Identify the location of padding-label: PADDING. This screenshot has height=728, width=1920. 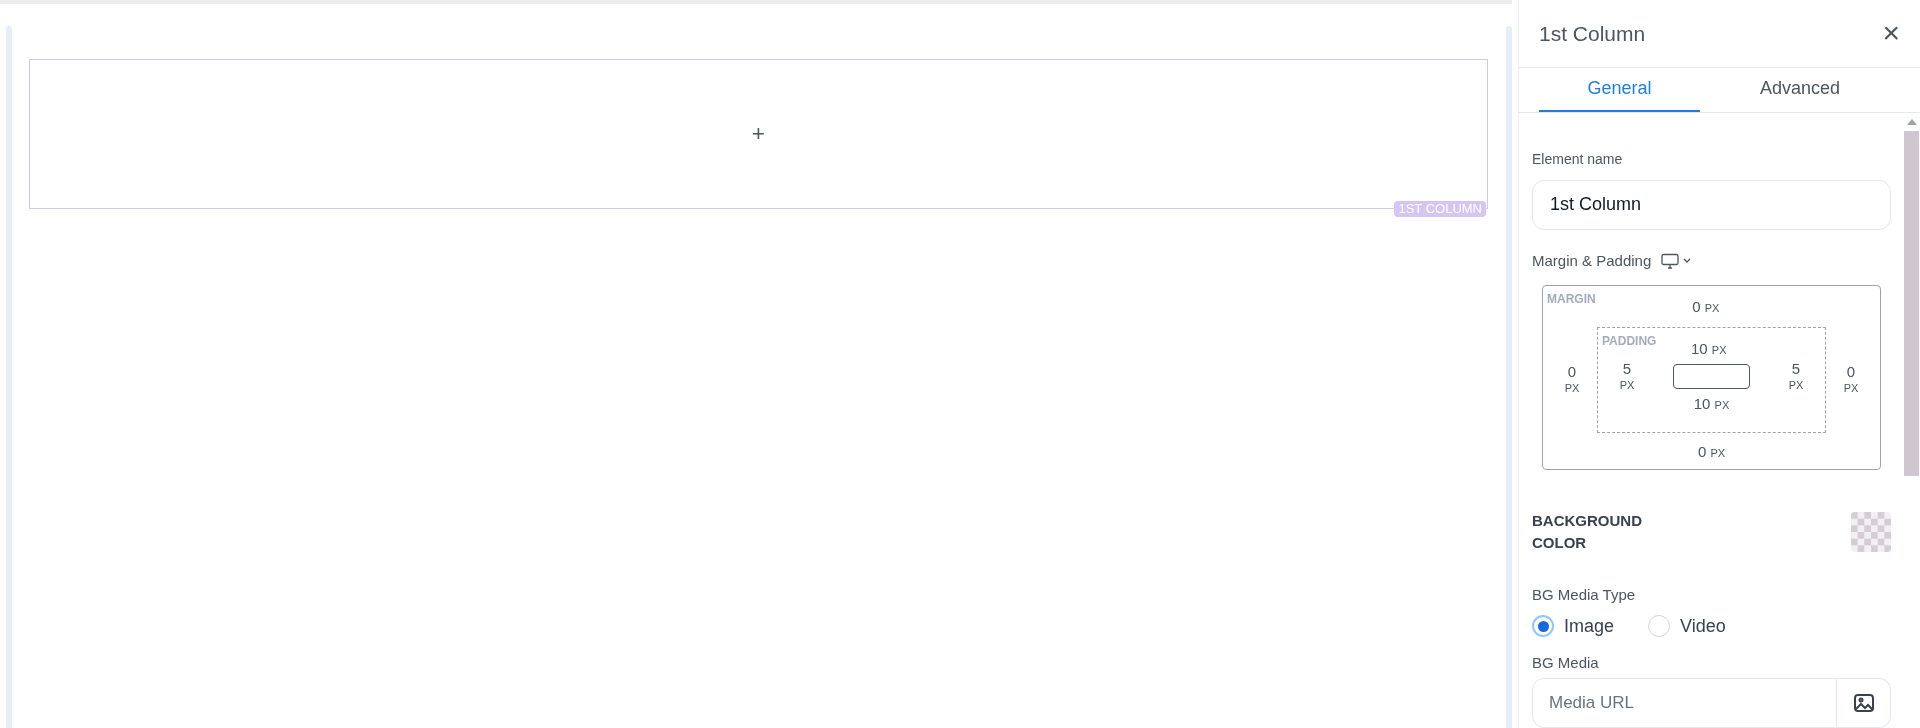
(1629, 341).